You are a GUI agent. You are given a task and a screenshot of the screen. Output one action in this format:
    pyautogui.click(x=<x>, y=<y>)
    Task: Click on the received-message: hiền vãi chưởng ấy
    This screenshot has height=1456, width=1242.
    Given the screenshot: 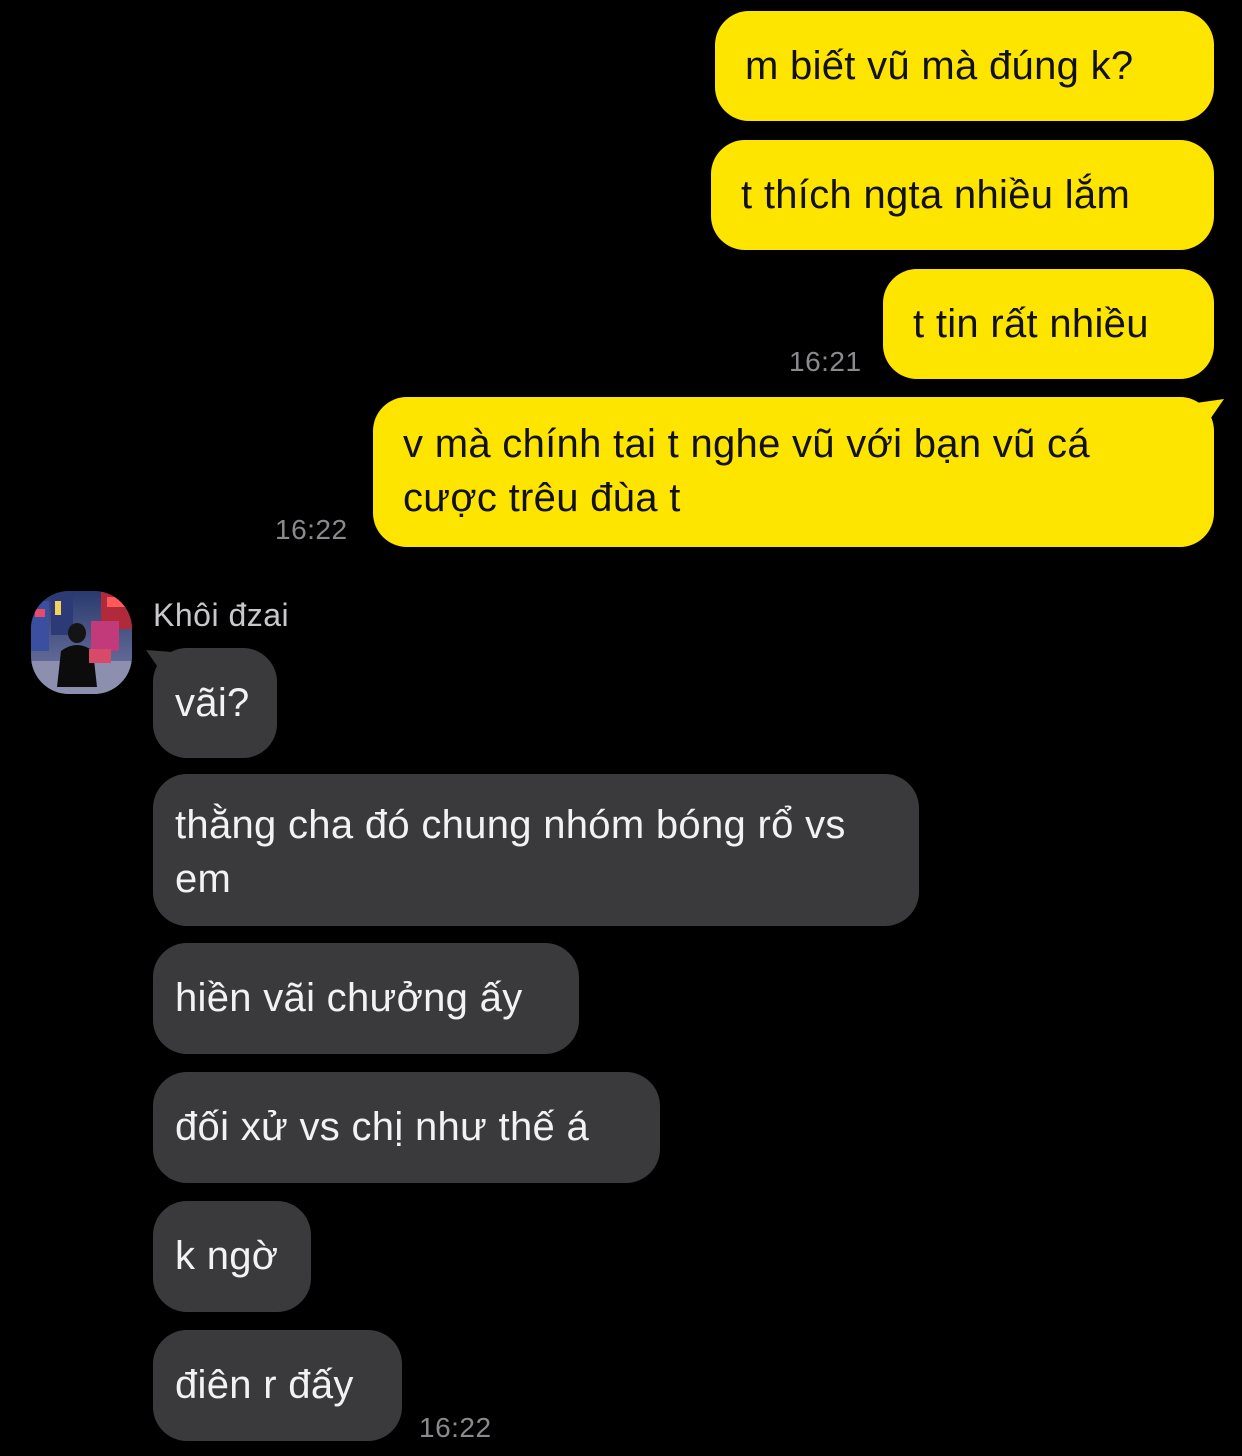 What is the action you would take?
    pyautogui.click(x=366, y=998)
    